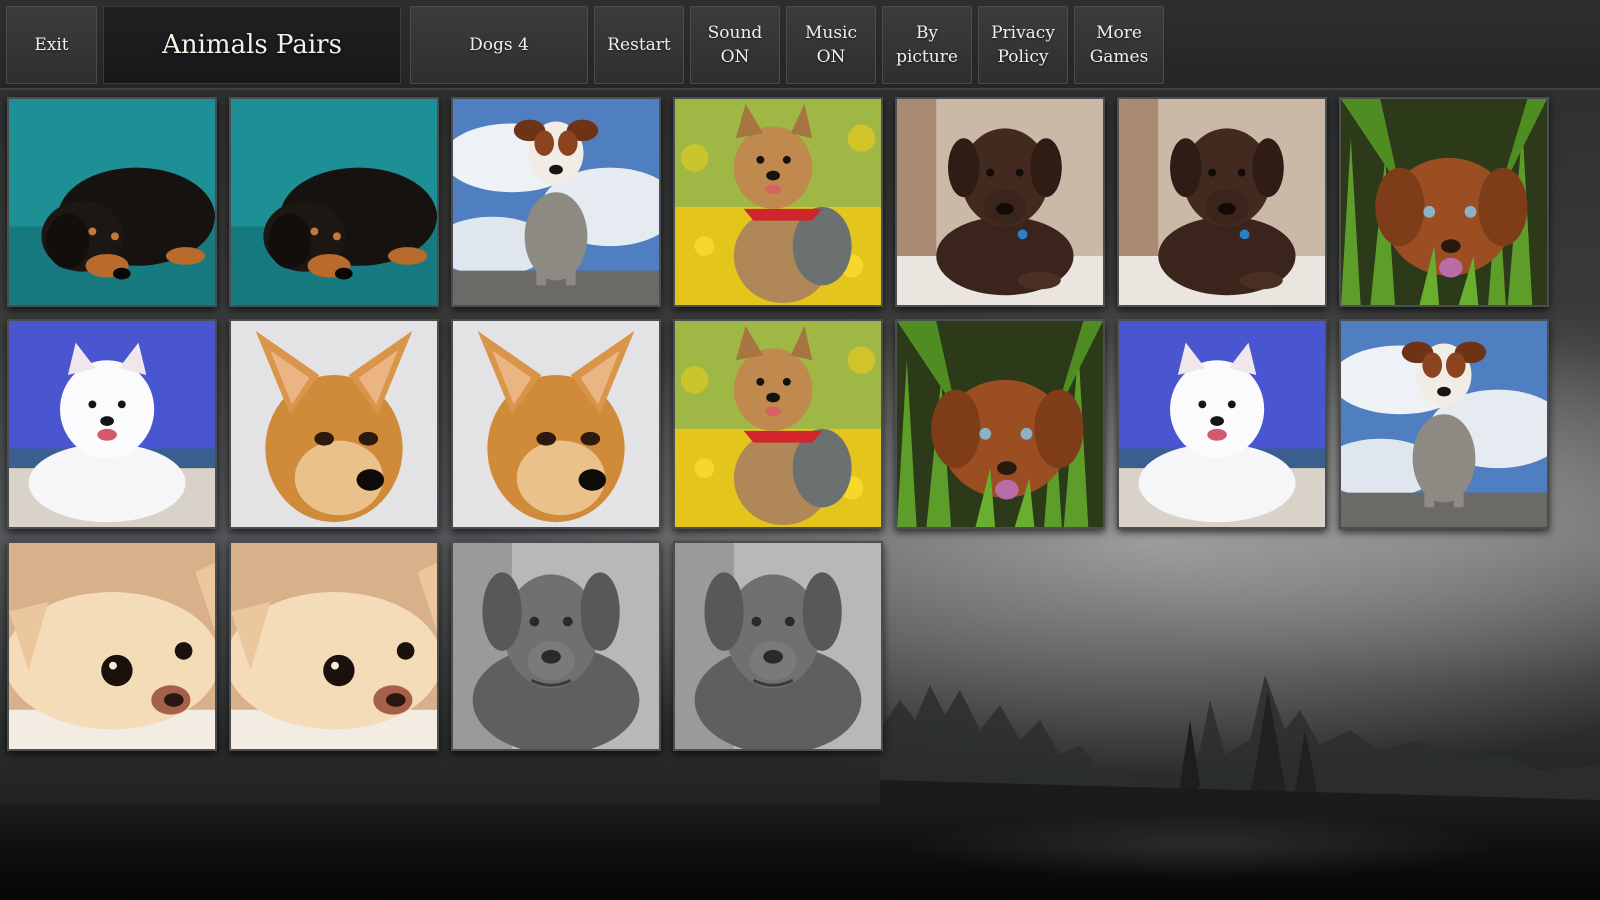 The height and width of the screenshot is (900, 1600). I want to click on lake-reflection, so click(1200, 845).